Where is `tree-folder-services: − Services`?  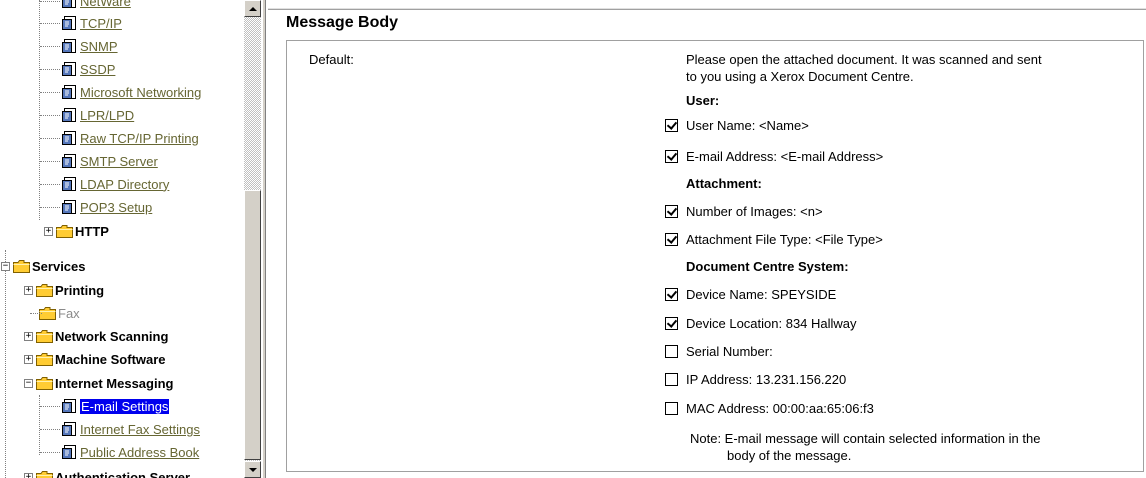
tree-folder-services: − Services is located at coordinates (43, 266).